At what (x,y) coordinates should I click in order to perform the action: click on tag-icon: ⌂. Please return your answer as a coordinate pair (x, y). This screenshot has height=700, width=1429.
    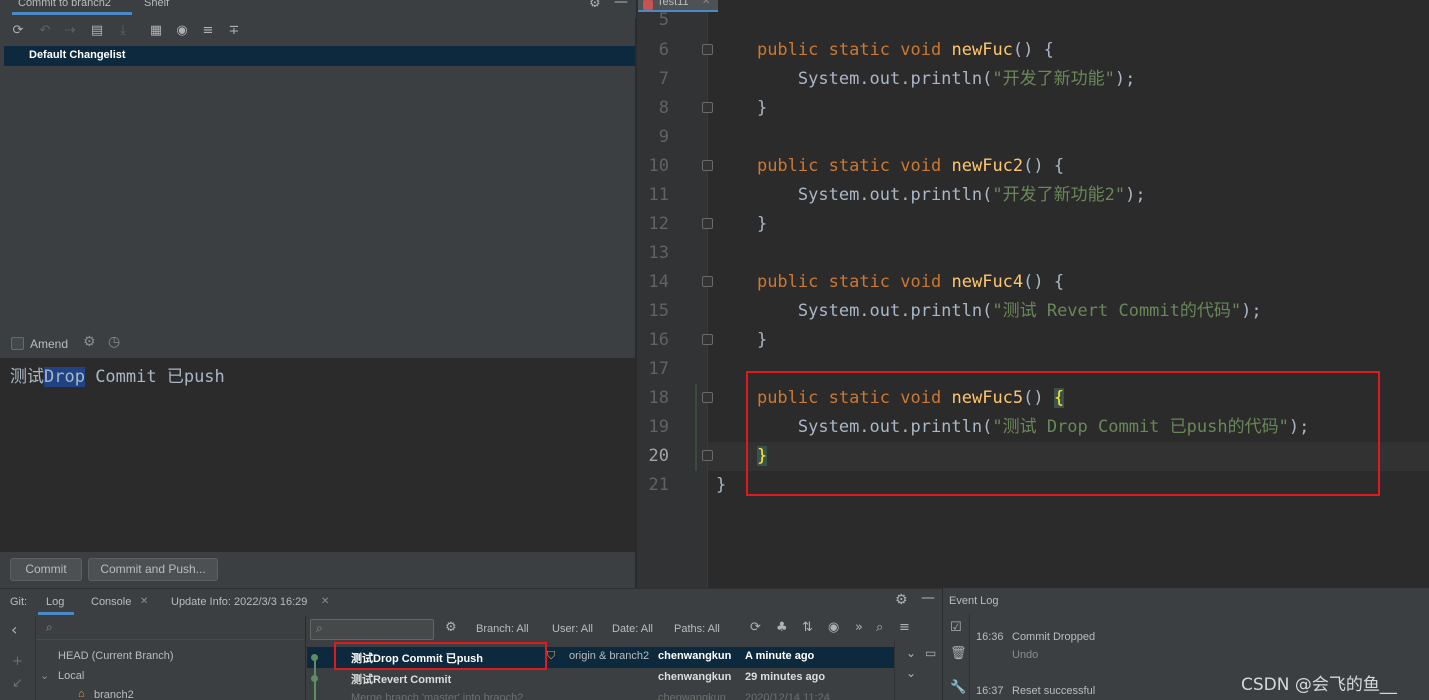
    Looking at the image, I should click on (81, 694).